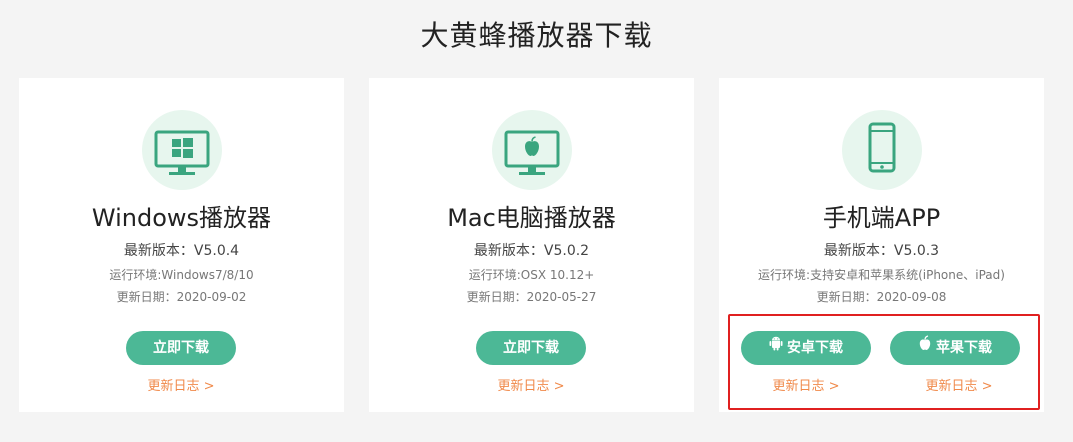 Image resolution: width=1073 pixels, height=442 pixels. Describe the element at coordinates (815, 348) in the screenshot. I see `android-download-label: 安卓下载` at that location.